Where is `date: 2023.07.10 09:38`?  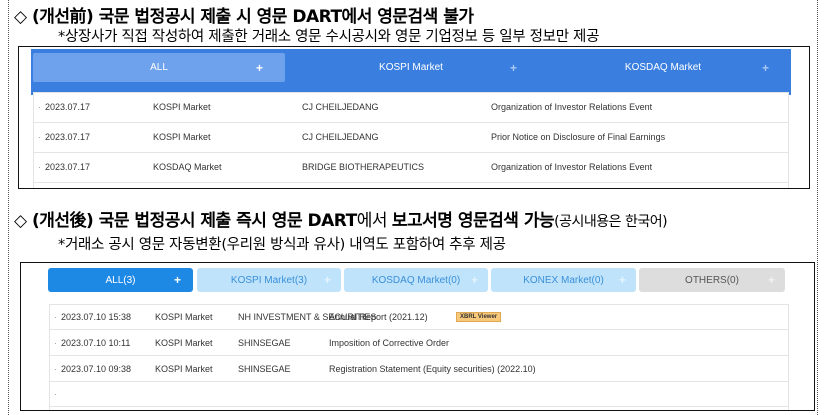
date: 2023.07.10 09:38 is located at coordinates (96, 369).